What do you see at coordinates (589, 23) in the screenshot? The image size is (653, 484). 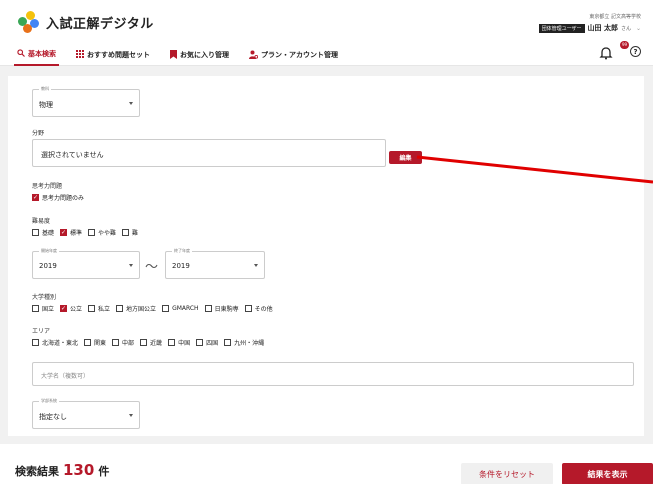 I see `user-menu: 東京都立 記文高等学校 団体管理ユーザー 山田 太郎 さん ⌄` at bounding box center [589, 23].